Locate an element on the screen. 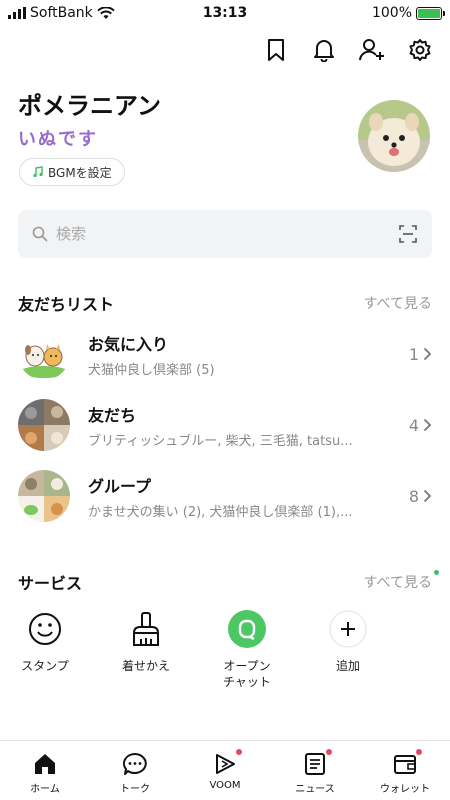 The width and height of the screenshot is (450, 800). favorites-count: 1 is located at coordinates (420, 354).